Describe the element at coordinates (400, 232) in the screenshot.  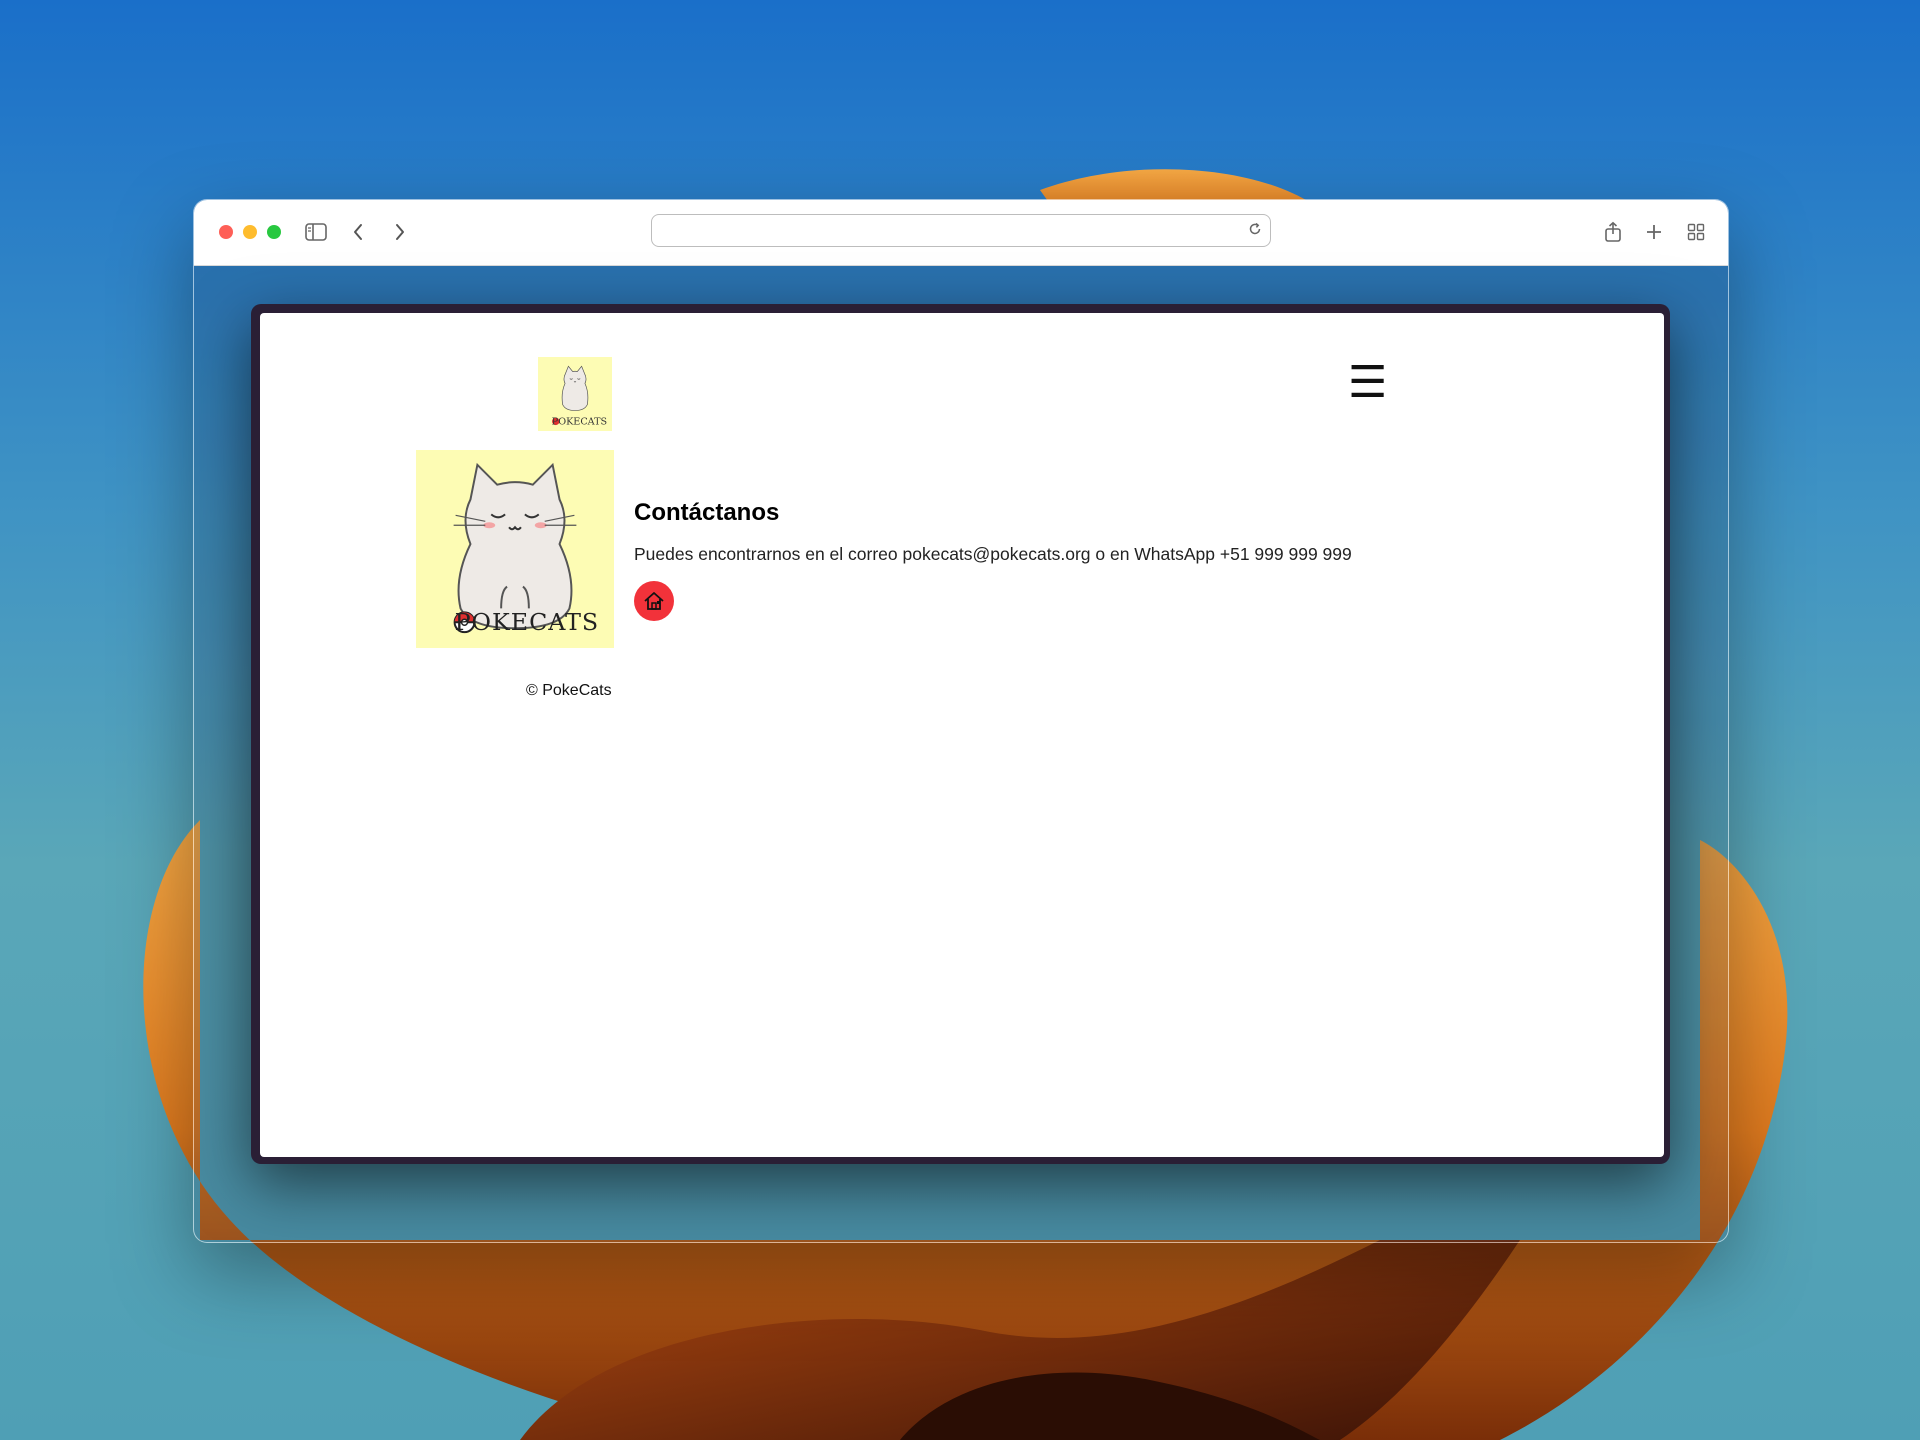
I see `chevron-right-icon` at that location.